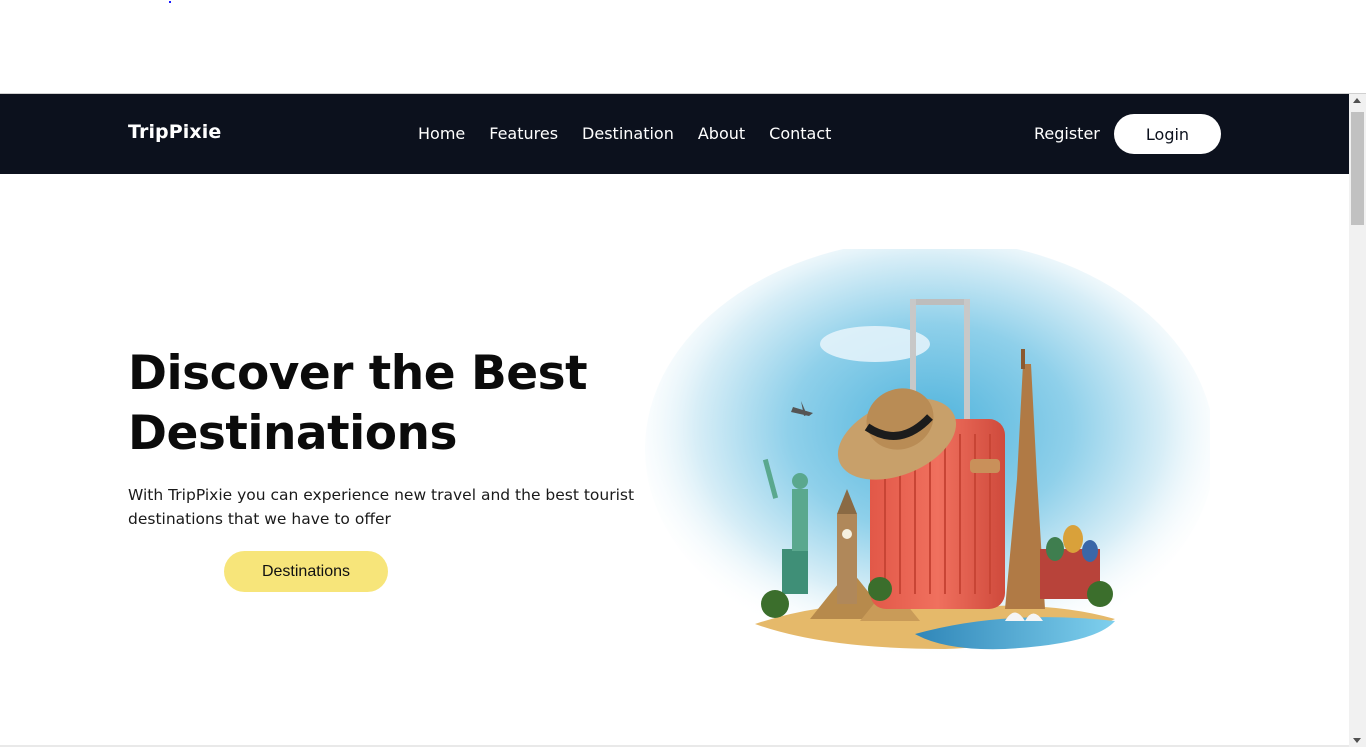 This screenshot has width=1366, height=747. What do you see at coordinates (441, 133) in the screenshot?
I see `nav-link-home: Home` at bounding box center [441, 133].